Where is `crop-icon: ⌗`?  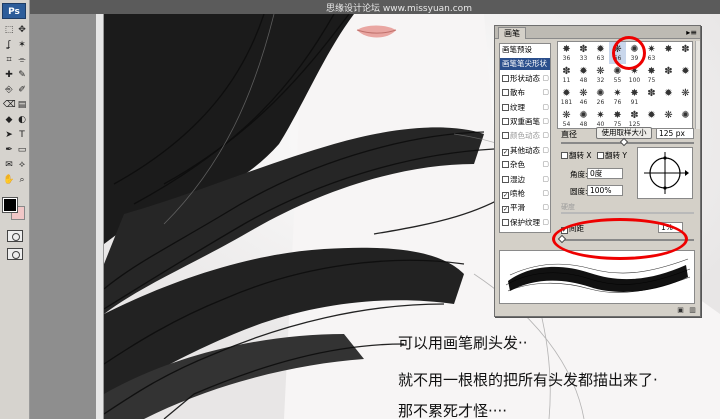
crop-icon: ⌗ is located at coordinates (9, 60).